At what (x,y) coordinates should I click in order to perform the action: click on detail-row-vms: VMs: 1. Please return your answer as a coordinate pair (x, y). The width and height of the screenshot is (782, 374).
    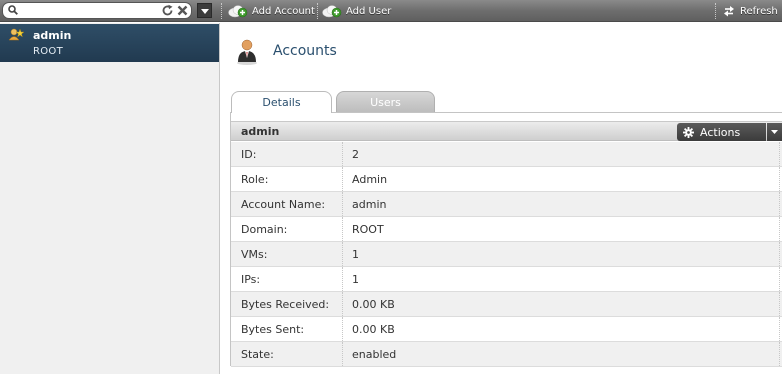
    Looking at the image, I should click on (506, 254).